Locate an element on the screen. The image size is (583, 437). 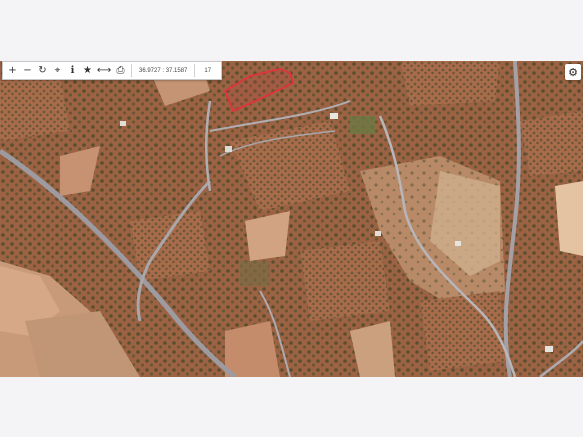
gear-icon: ⚙ is located at coordinates (573, 72).